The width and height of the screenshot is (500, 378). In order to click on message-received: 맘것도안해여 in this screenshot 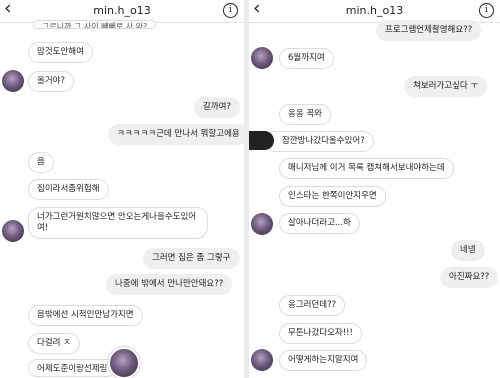, I will do `click(60, 52)`.